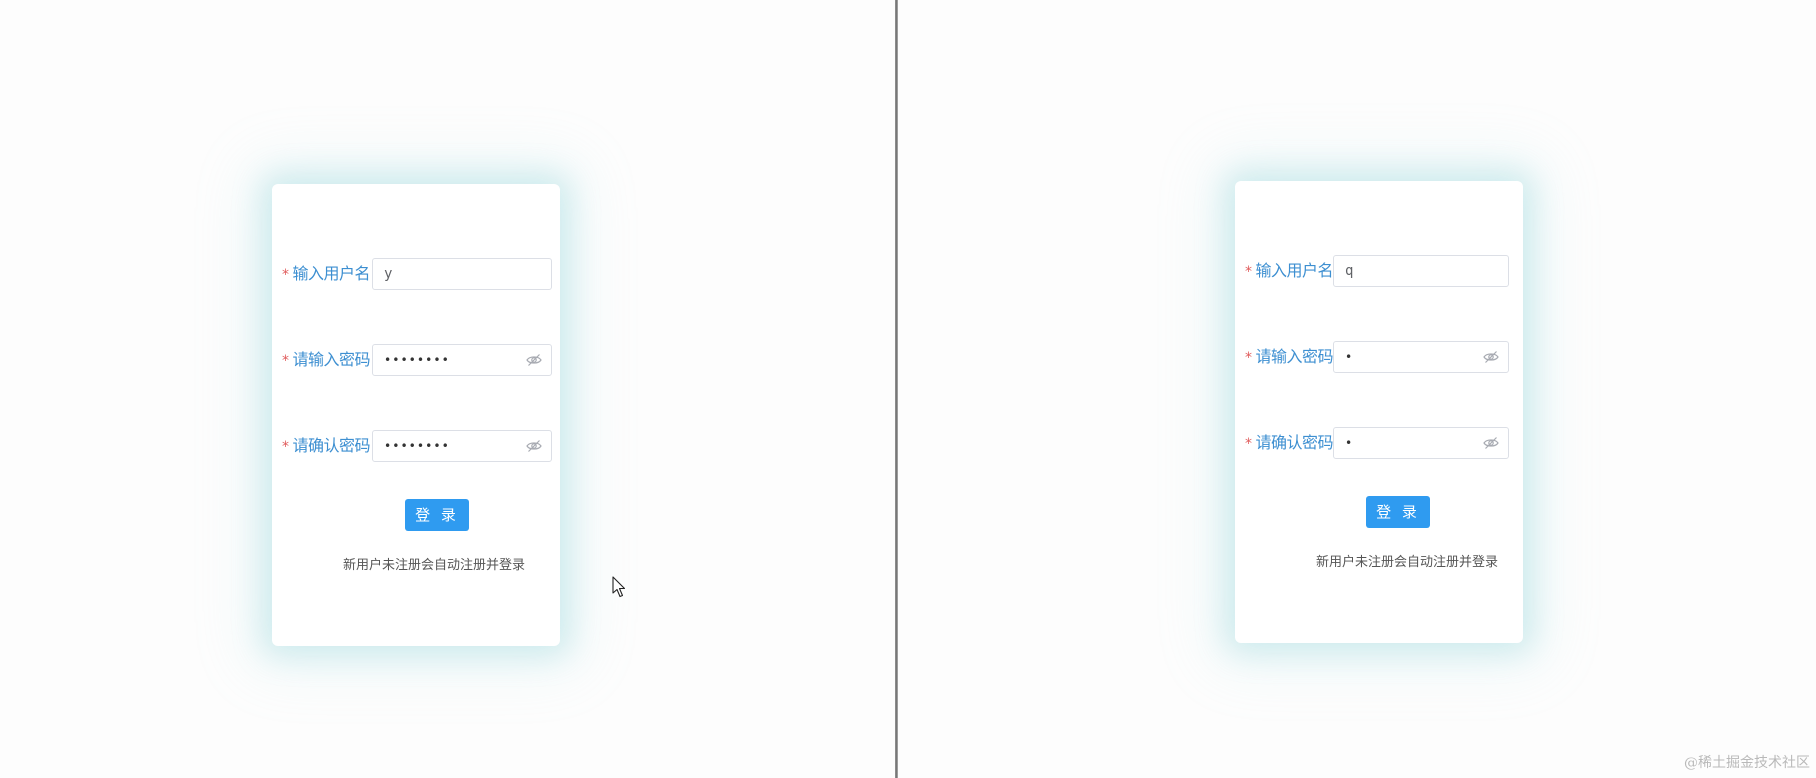 Image resolution: width=1816 pixels, height=778 pixels. I want to click on password-input: •, so click(1421, 357).